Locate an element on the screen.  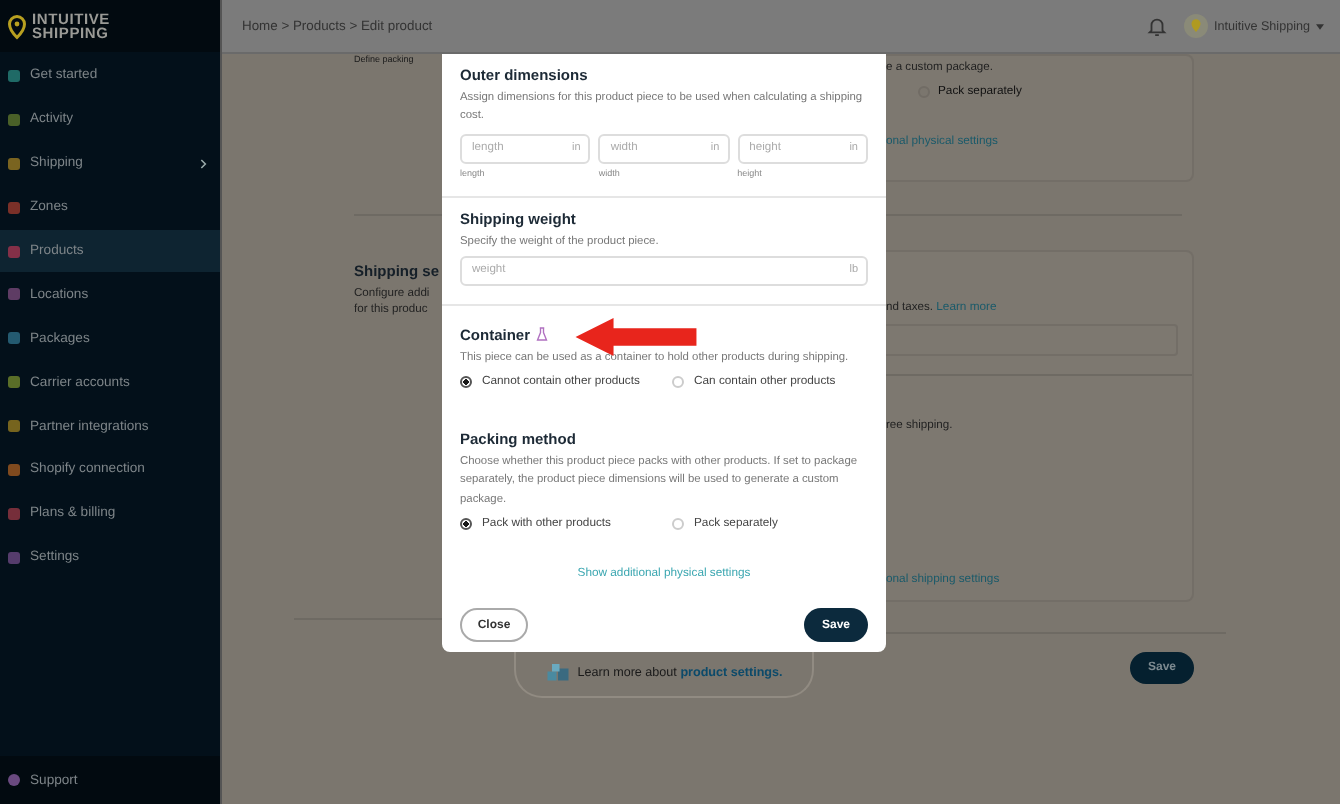
boxes-icon is located at coordinates (557, 673).